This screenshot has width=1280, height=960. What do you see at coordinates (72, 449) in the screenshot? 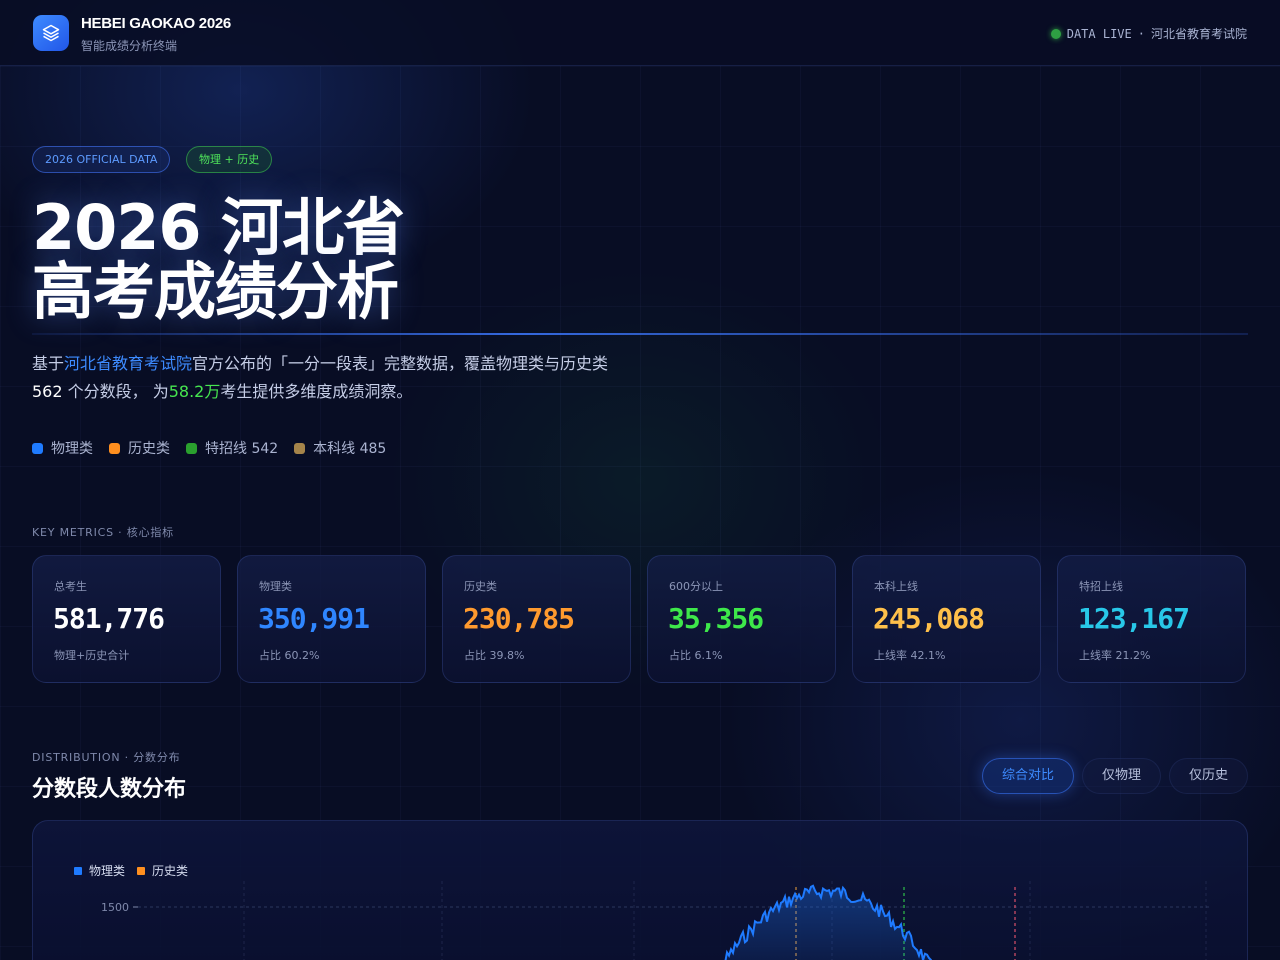
I see `legend-label: 物理类` at bounding box center [72, 449].